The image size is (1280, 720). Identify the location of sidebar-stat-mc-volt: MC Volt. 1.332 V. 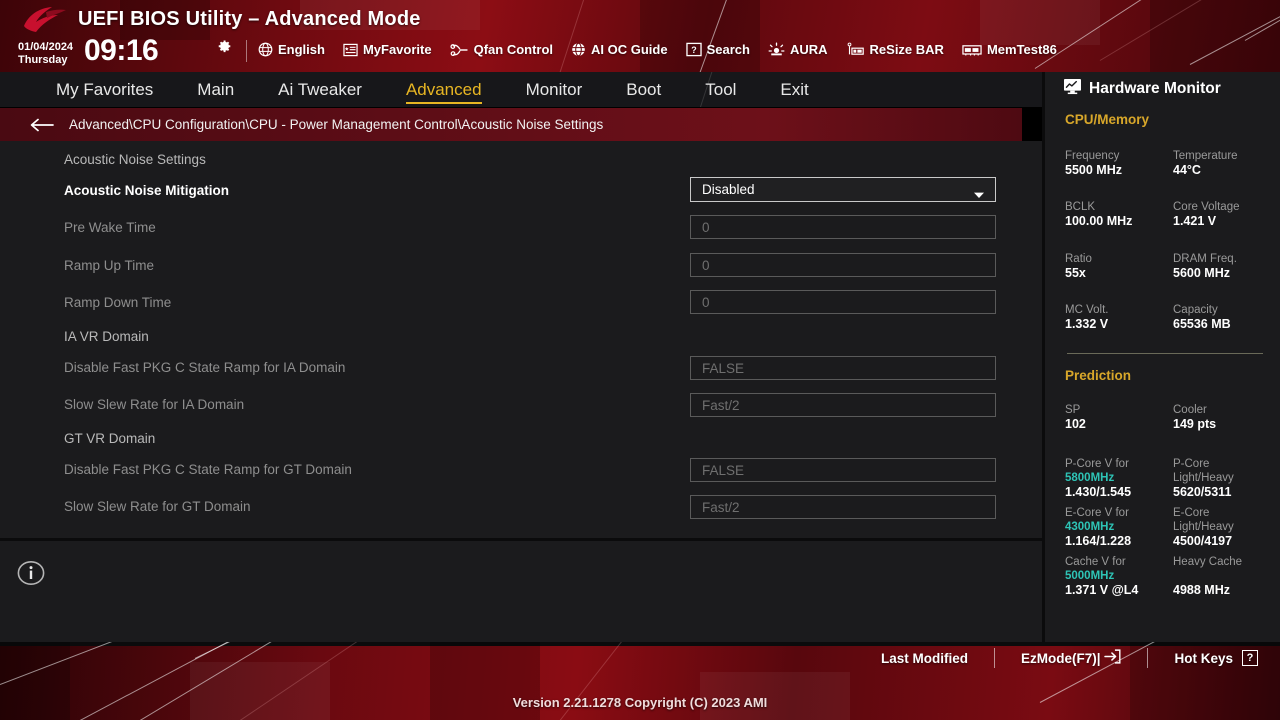
(1086, 317).